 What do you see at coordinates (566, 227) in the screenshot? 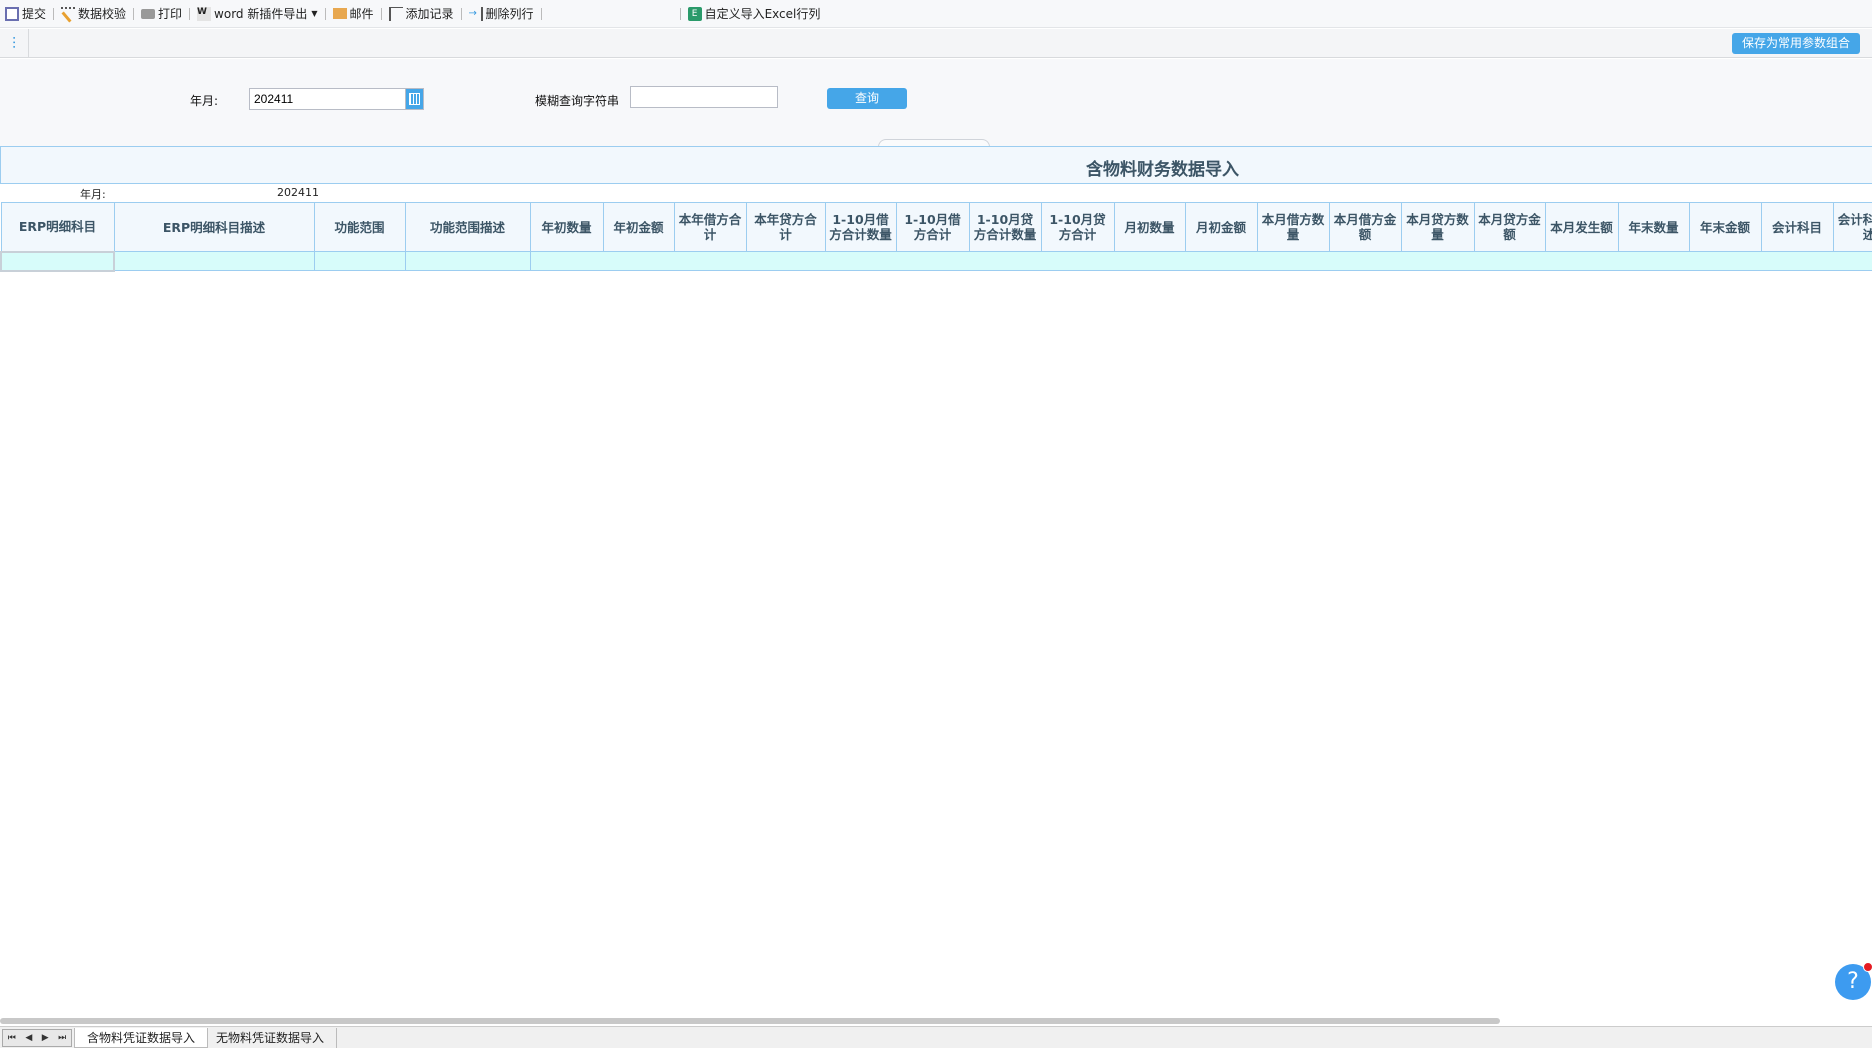
I see `column-header: 年初数量` at bounding box center [566, 227].